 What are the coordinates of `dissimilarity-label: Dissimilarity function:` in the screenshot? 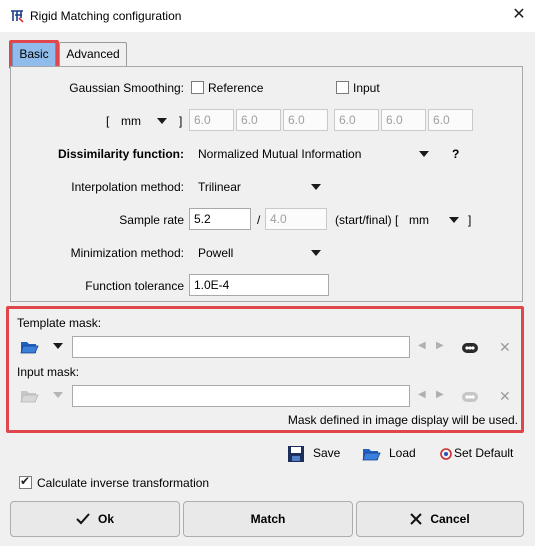 It's located at (120, 154).